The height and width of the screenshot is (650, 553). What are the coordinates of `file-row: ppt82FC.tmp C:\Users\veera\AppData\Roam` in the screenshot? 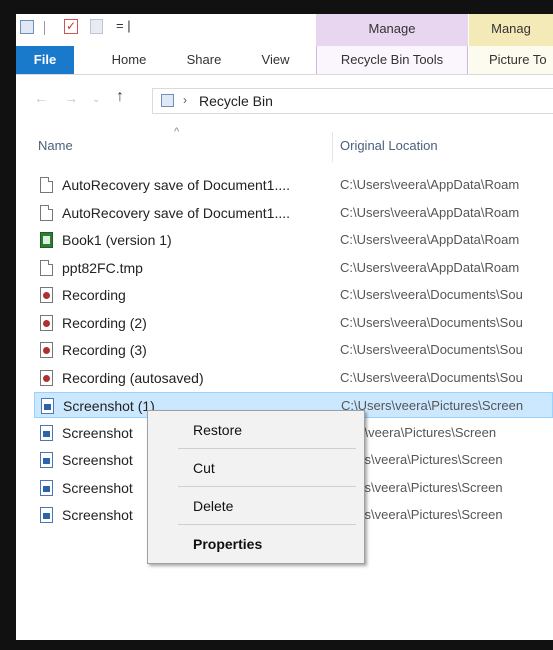 It's located at (293, 268).